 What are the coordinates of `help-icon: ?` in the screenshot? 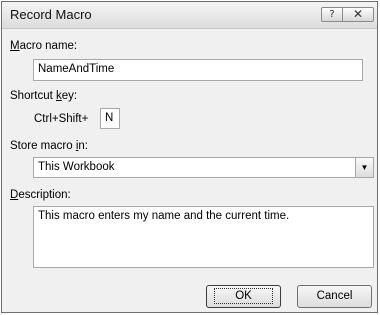 It's located at (332, 14).